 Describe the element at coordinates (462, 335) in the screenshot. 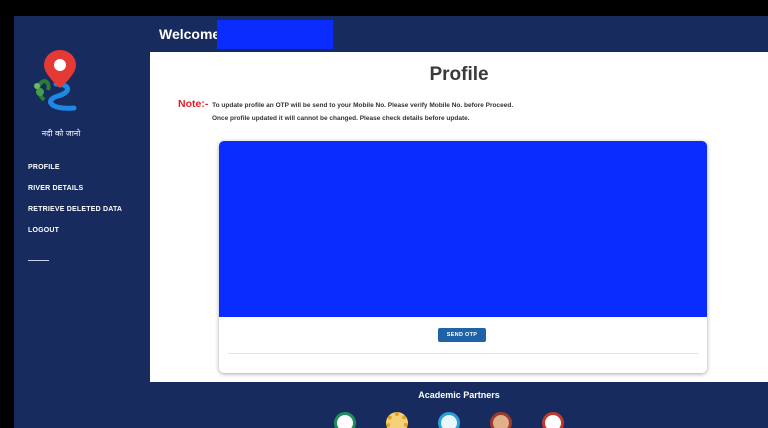

I see `send-otp-button: SEND OTP` at that location.